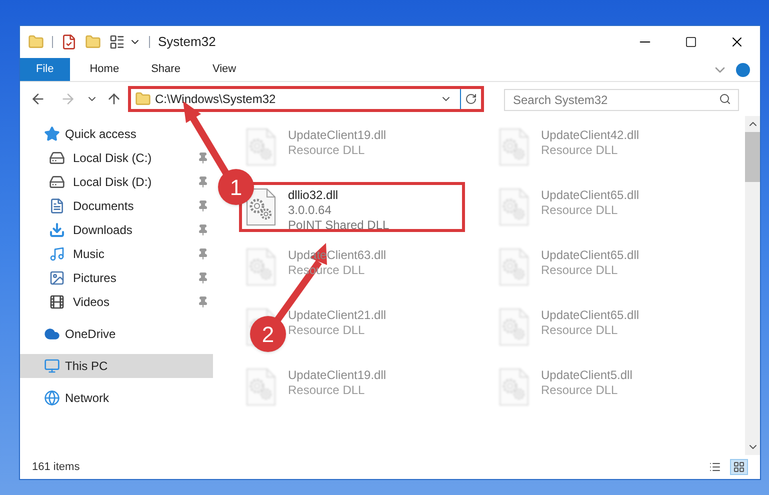  What do you see at coordinates (52, 334) in the screenshot?
I see `cloud-icon` at bounding box center [52, 334].